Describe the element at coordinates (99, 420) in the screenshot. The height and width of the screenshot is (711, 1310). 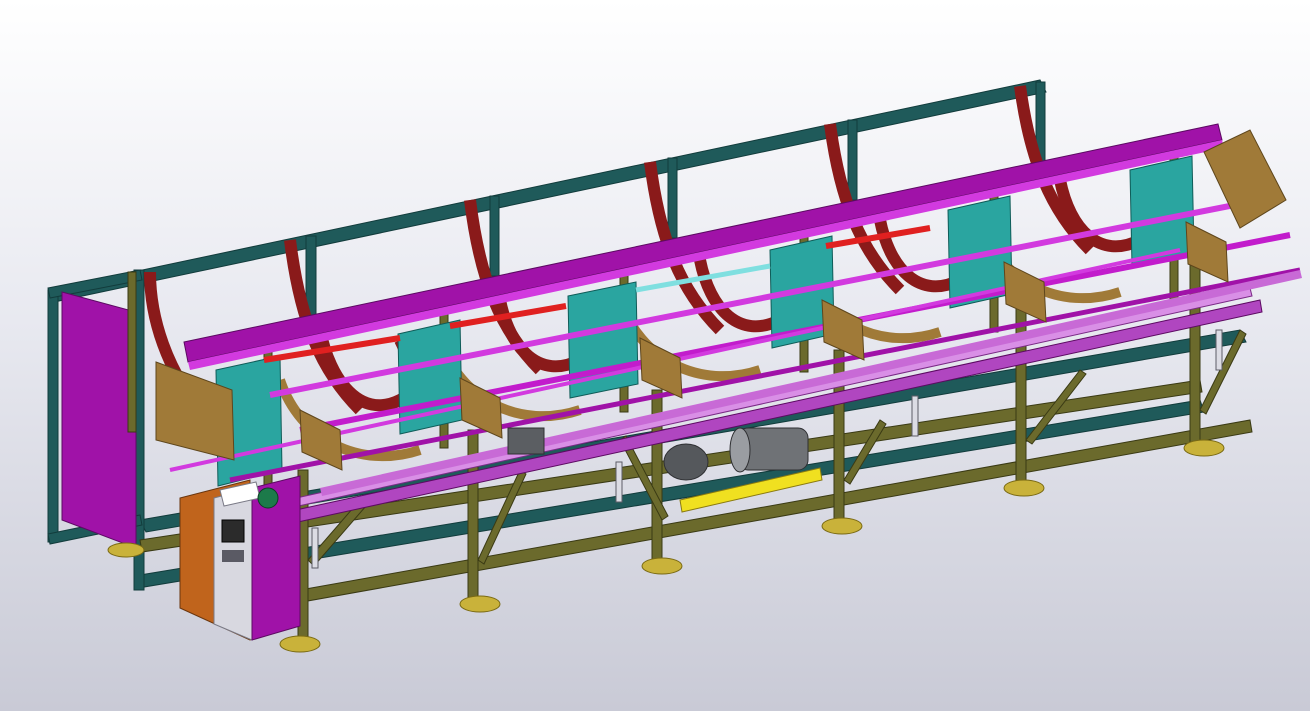
I see `left-end-panel` at that location.